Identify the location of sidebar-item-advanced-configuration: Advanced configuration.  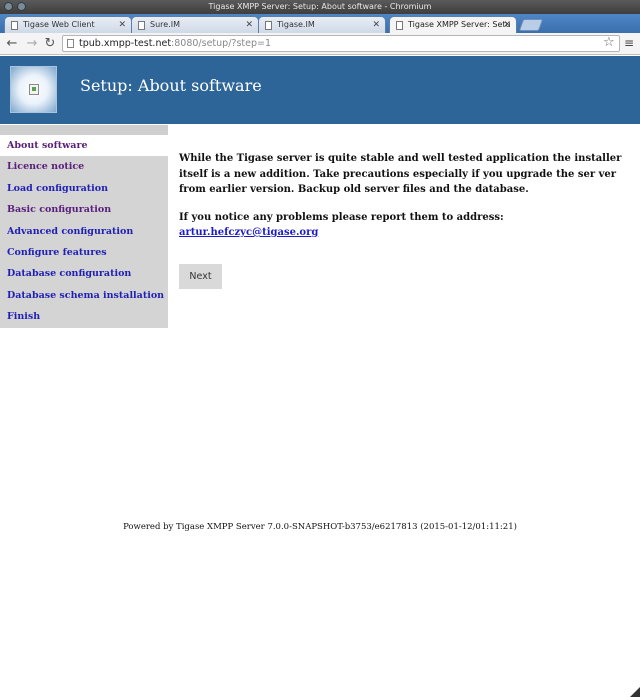
(84, 231).